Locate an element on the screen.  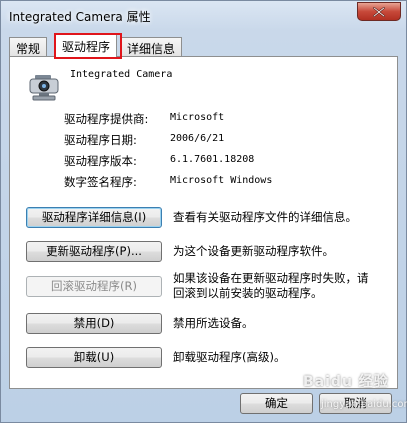
tab-details: 详细信息 is located at coordinates (151, 46).